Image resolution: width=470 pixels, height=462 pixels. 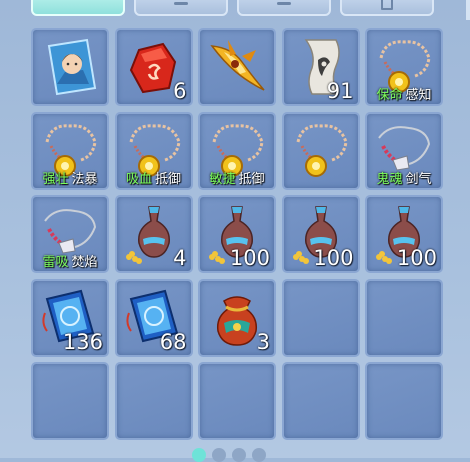 What do you see at coordinates (389, 179) in the screenshot?
I see `item-tag-primary: 鬼魂` at bounding box center [389, 179].